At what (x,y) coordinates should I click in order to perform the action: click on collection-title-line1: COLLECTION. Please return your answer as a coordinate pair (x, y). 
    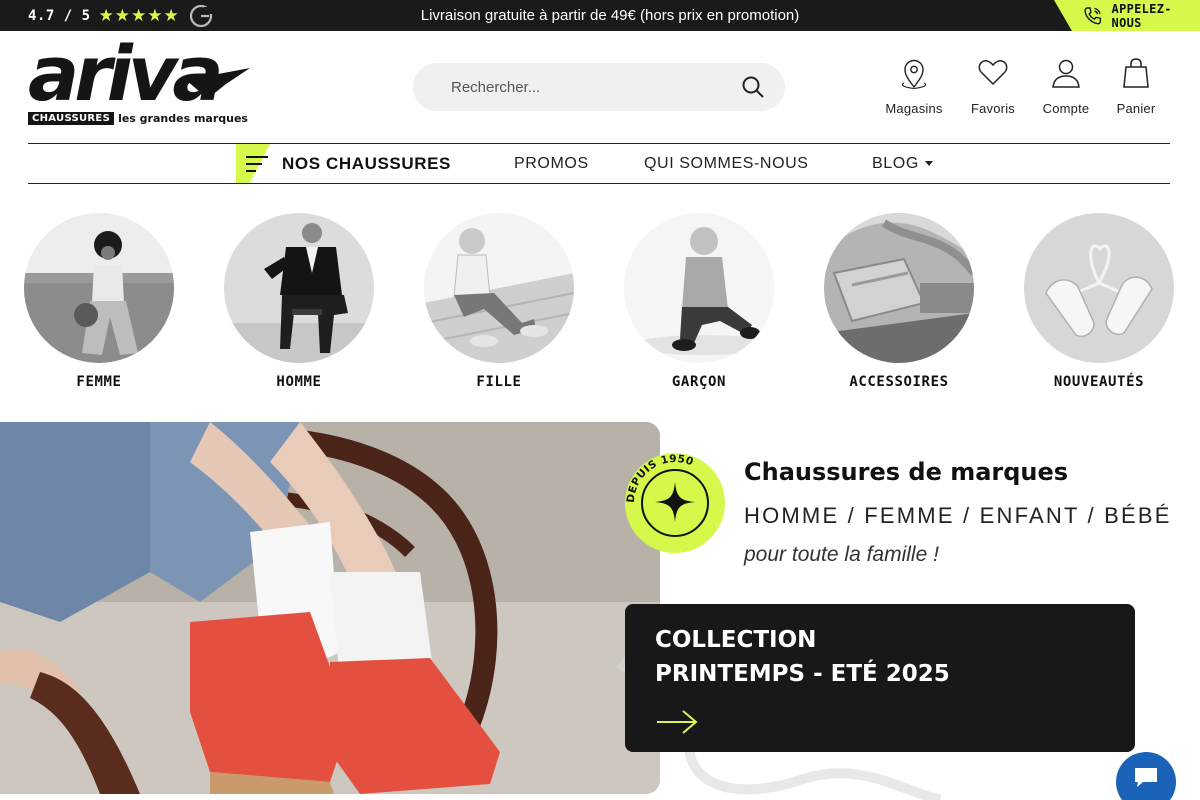
    Looking at the image, I should click on (736, 640).